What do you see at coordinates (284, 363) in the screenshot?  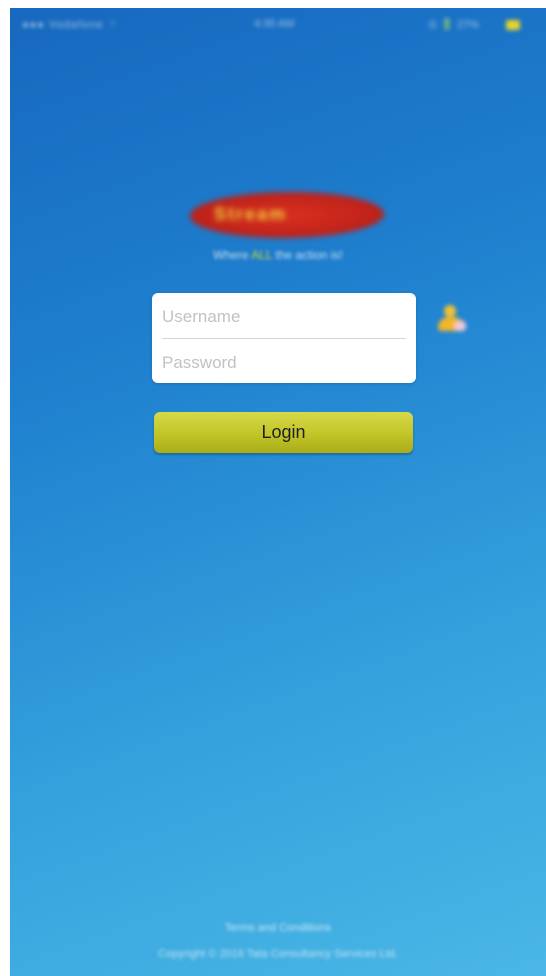 I see `password-field` at bounding box center [284, 363].